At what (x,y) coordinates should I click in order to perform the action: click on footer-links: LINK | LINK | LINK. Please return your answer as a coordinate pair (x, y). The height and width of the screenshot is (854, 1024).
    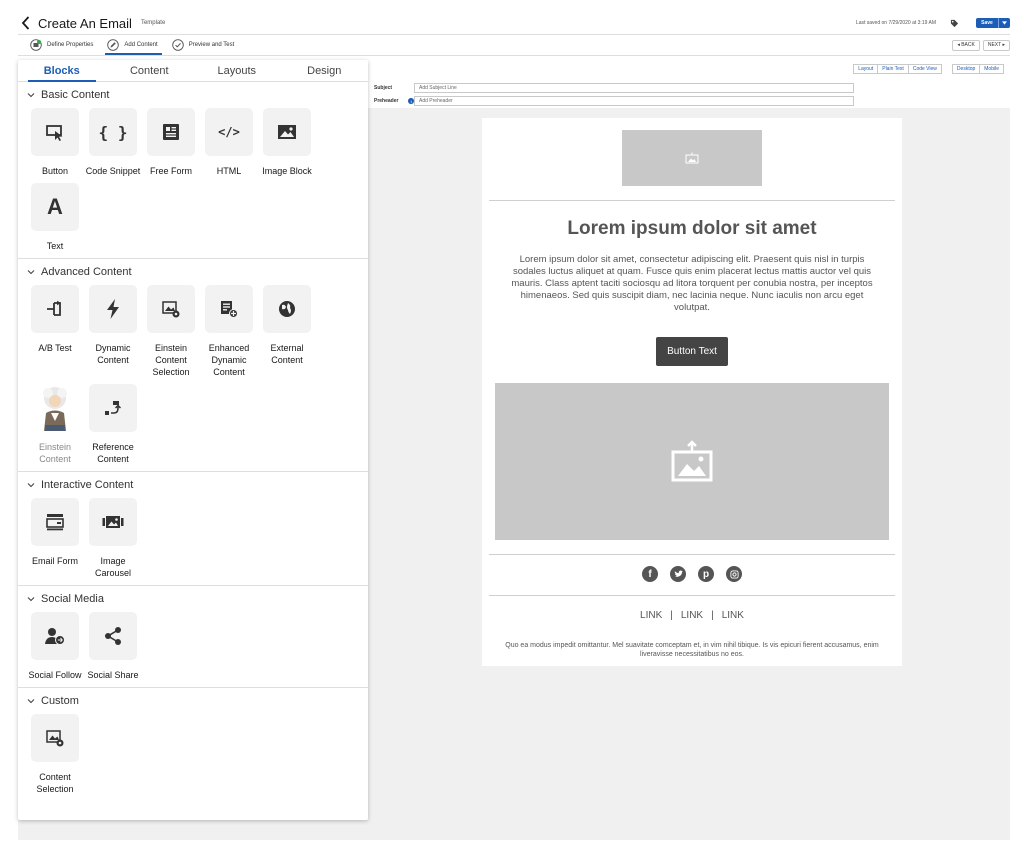
    Looking at the image, I should click on (692, 615).